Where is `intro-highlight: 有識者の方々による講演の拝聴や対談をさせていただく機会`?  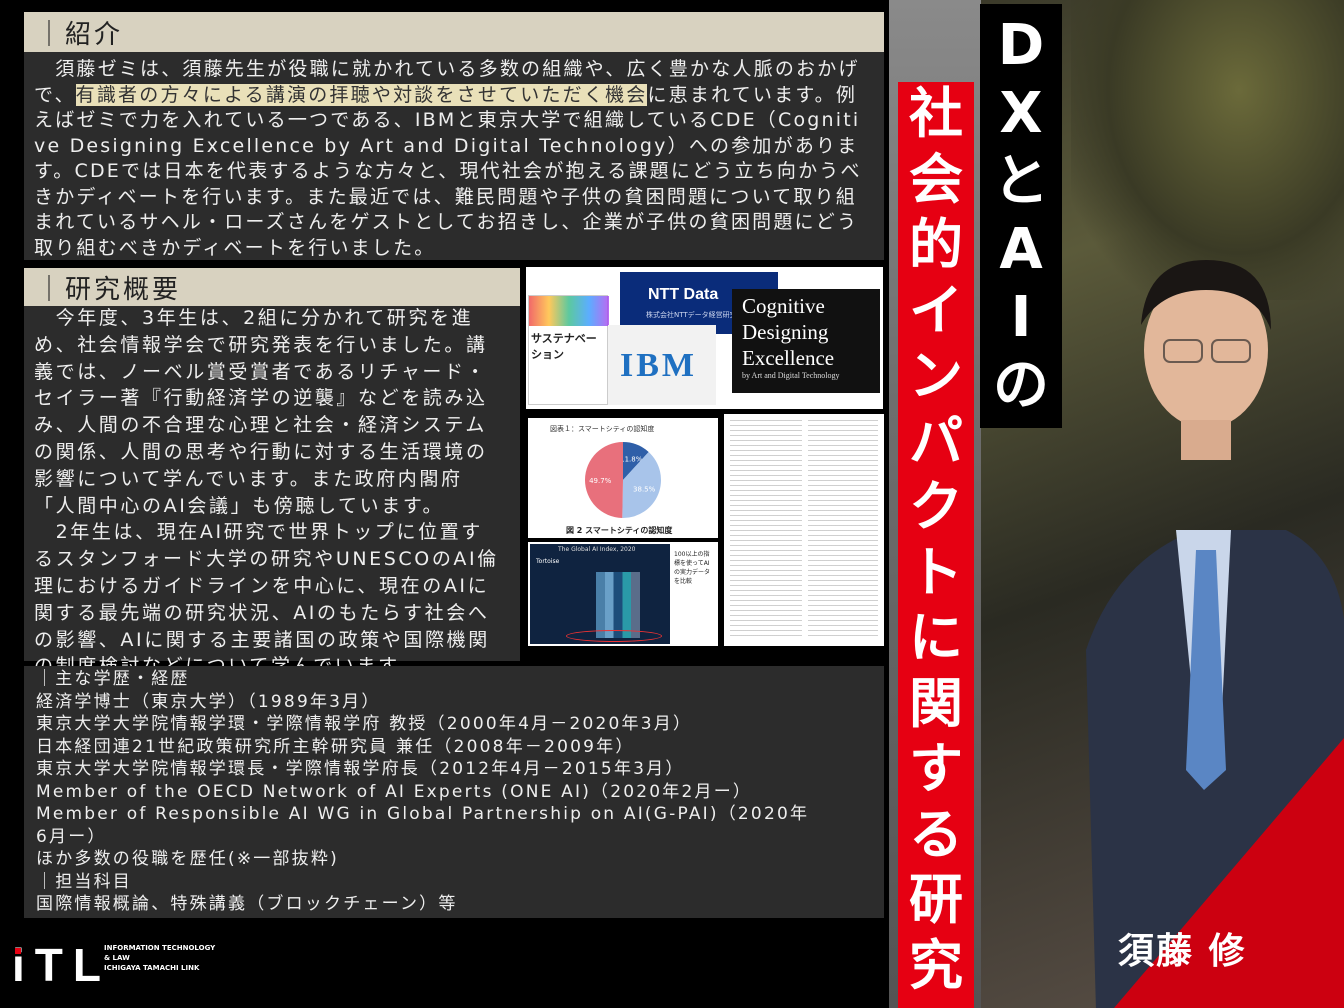 intro-highlight: 有識者の方々による講演の拝聴や対談をさせていただく機会 is located at coordinates (361, 94).